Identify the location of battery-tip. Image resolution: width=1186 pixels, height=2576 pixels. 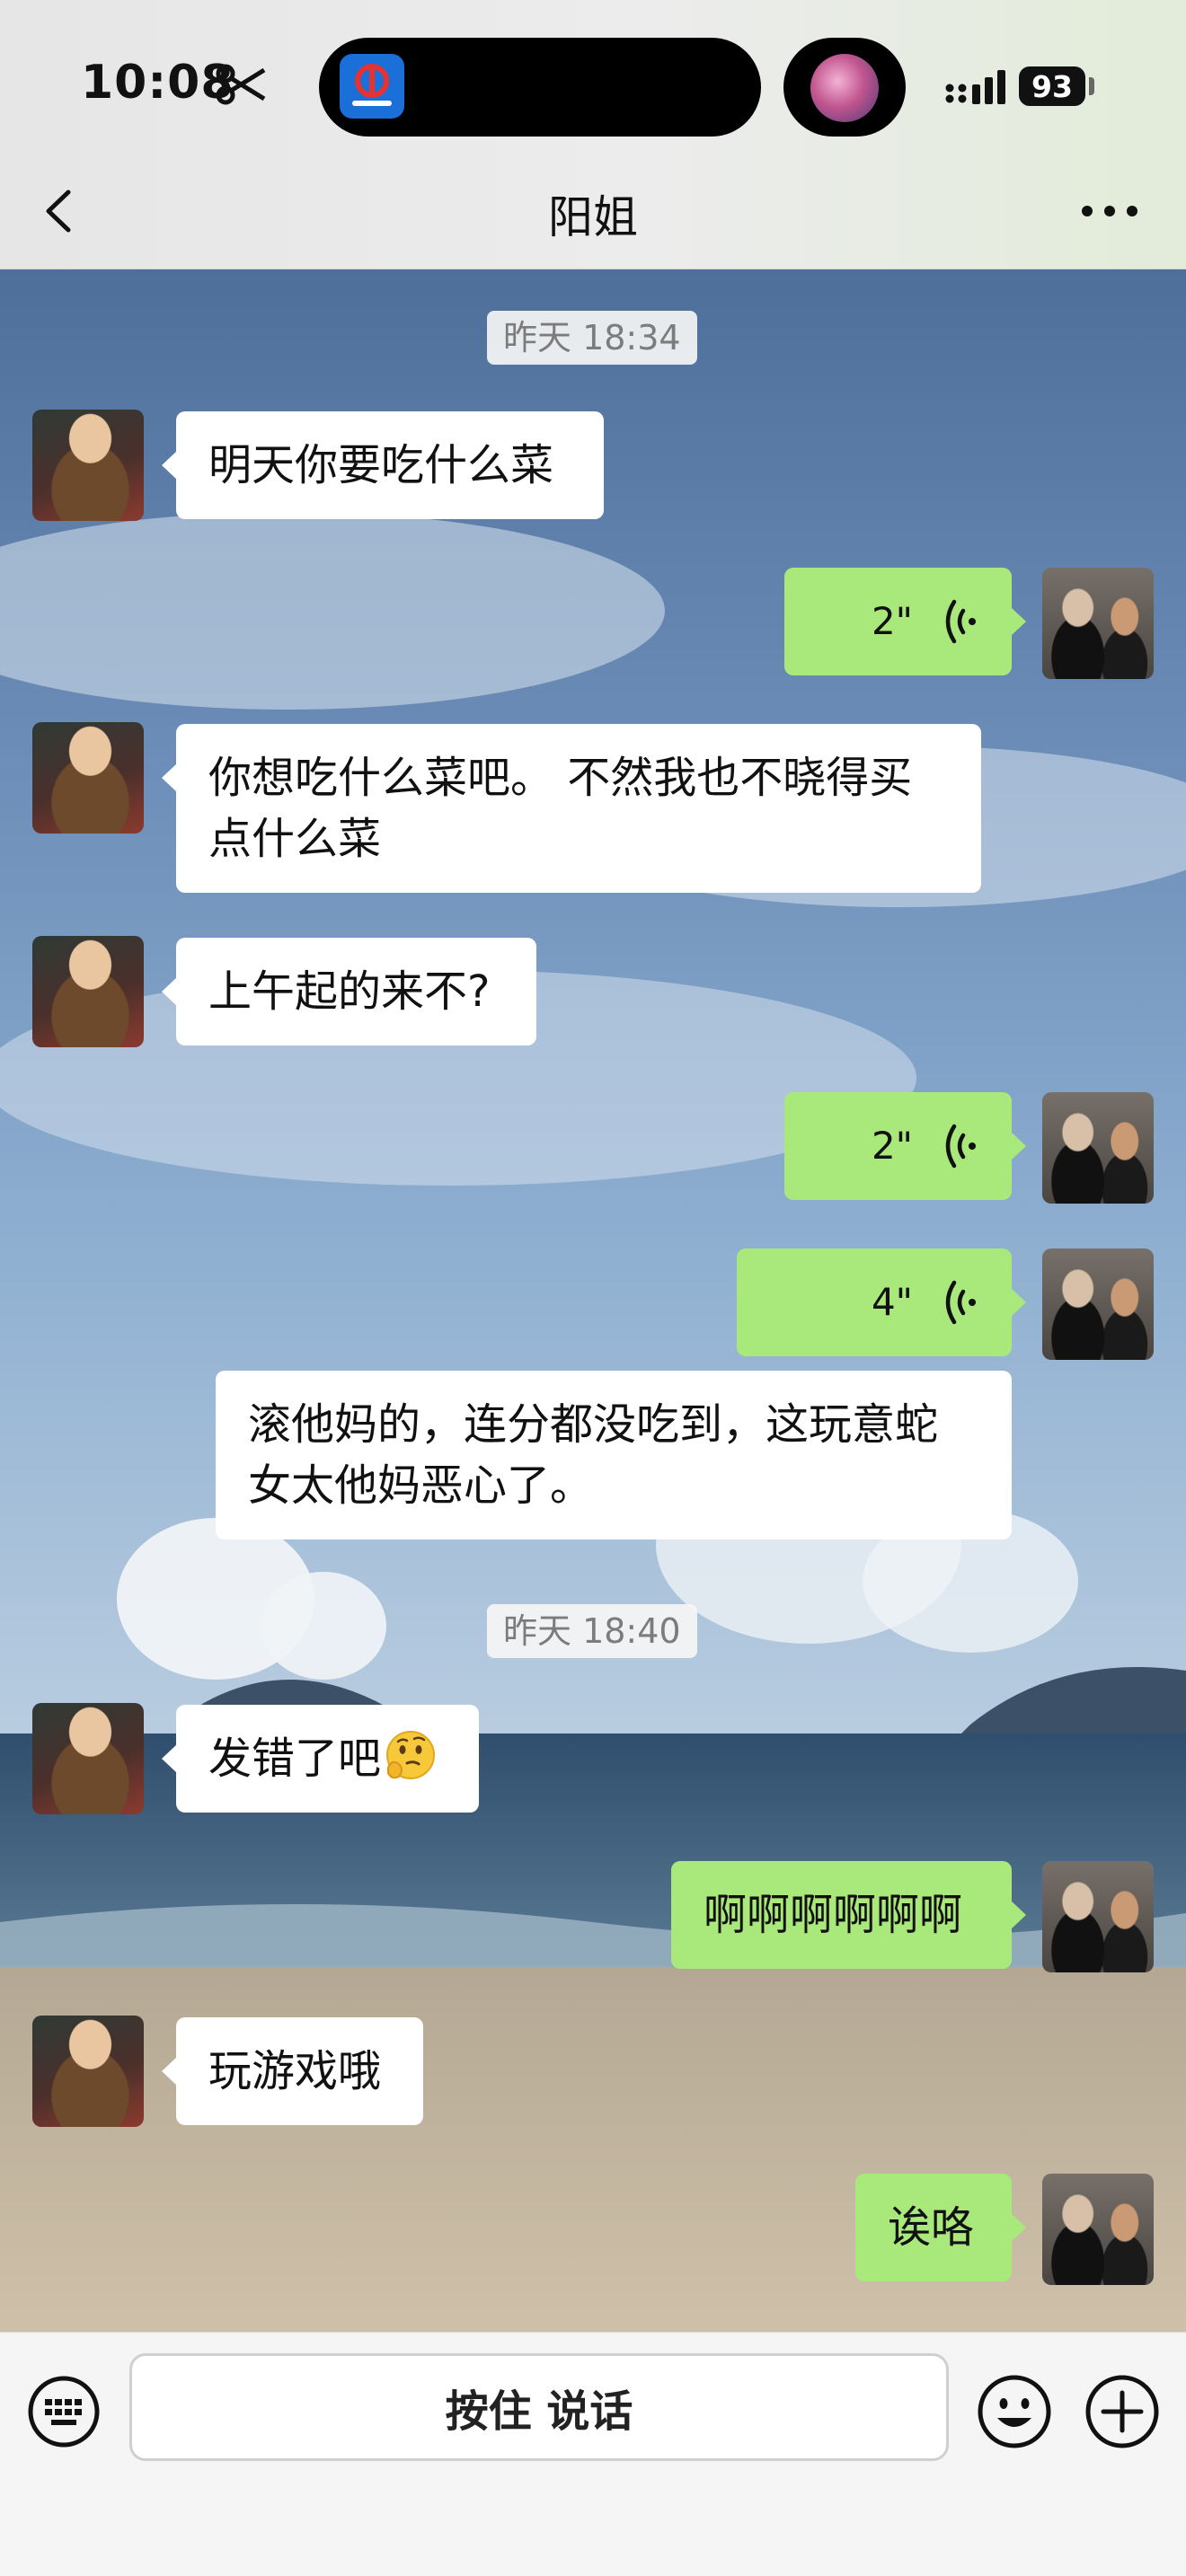
(1091, 86).